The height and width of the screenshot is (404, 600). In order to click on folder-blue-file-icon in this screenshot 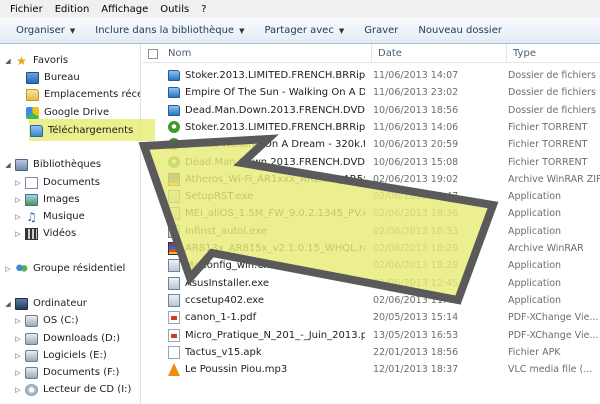, I will do `click(174, 75)`.